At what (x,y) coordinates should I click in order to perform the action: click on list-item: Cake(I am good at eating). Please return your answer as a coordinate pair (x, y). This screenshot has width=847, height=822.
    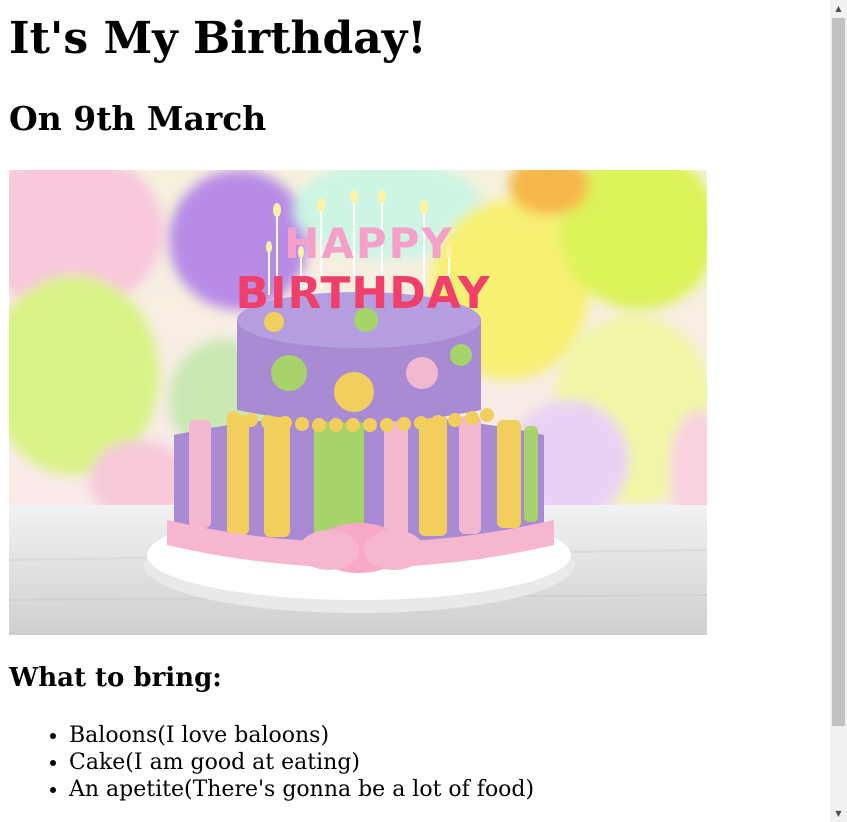
    Looking at the image, I should click on (301, 762).